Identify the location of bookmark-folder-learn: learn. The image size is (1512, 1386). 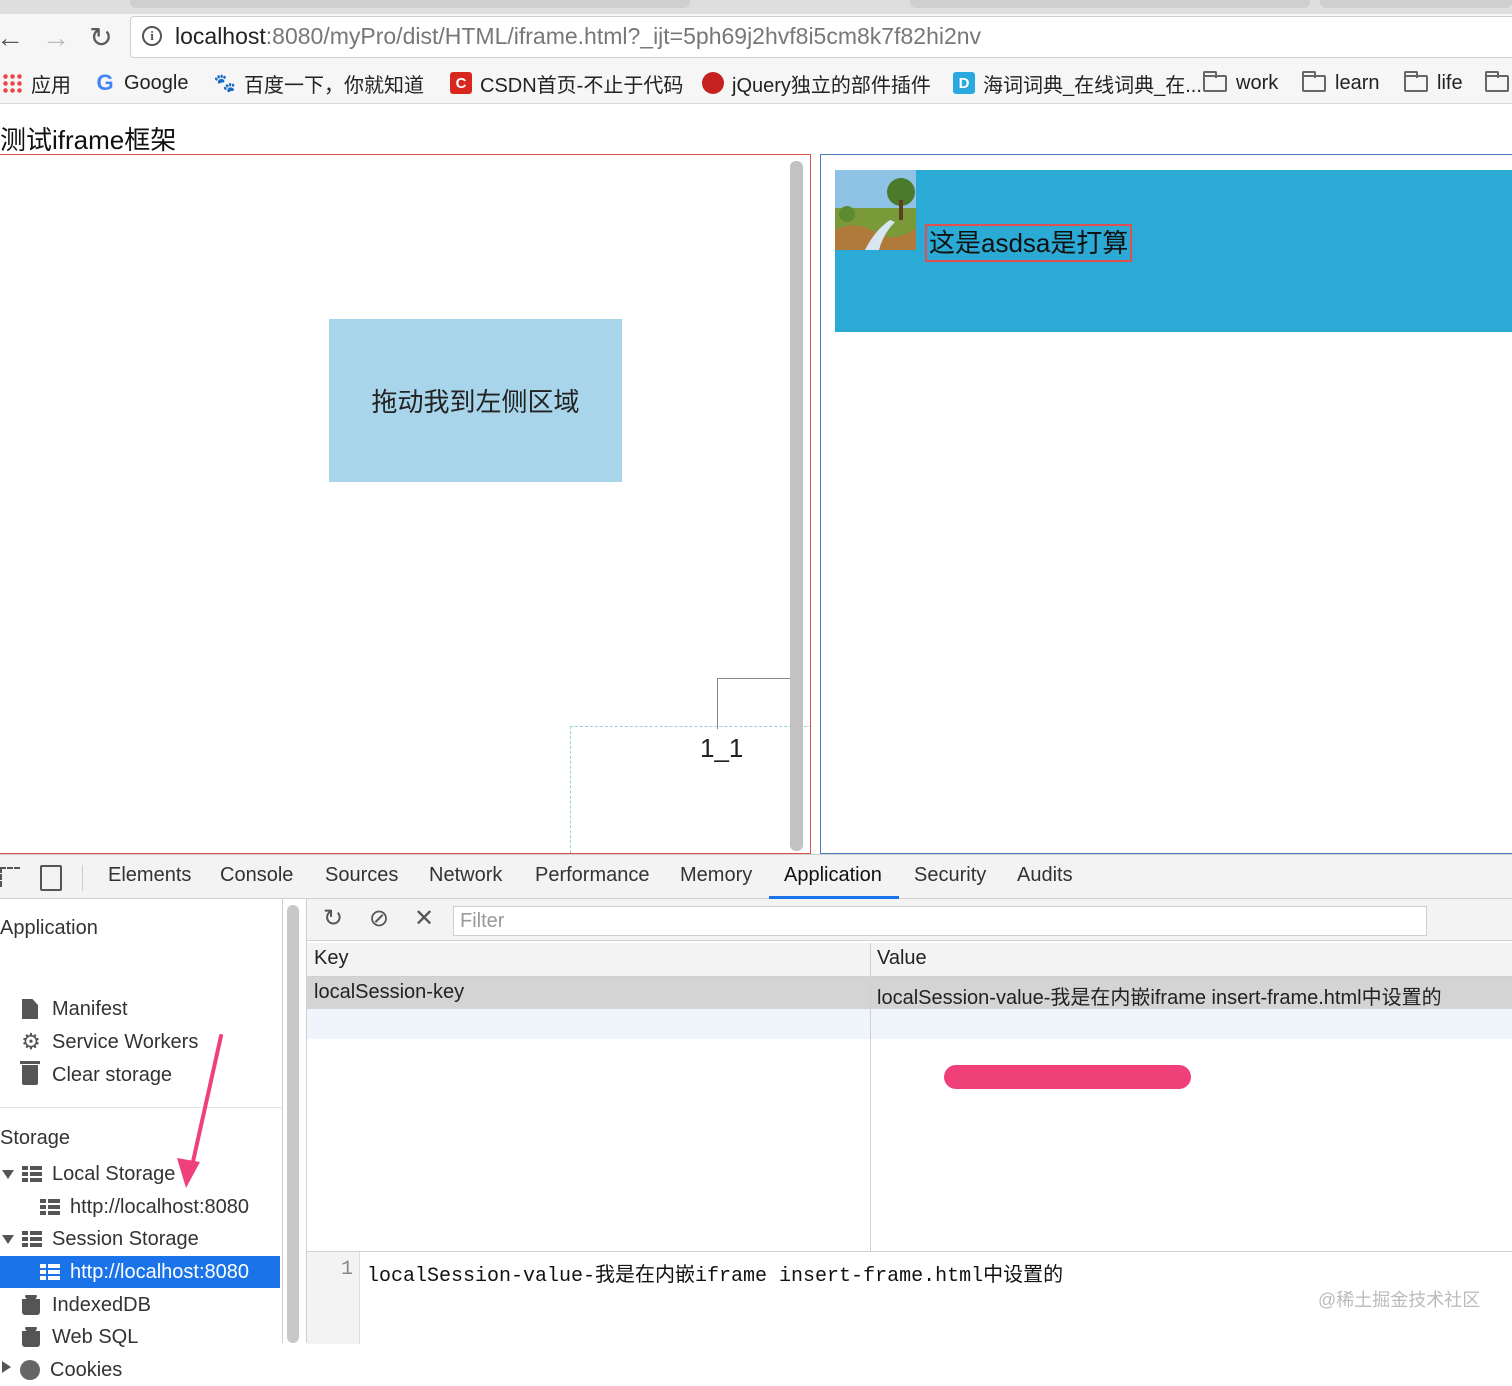
(1340, 83).